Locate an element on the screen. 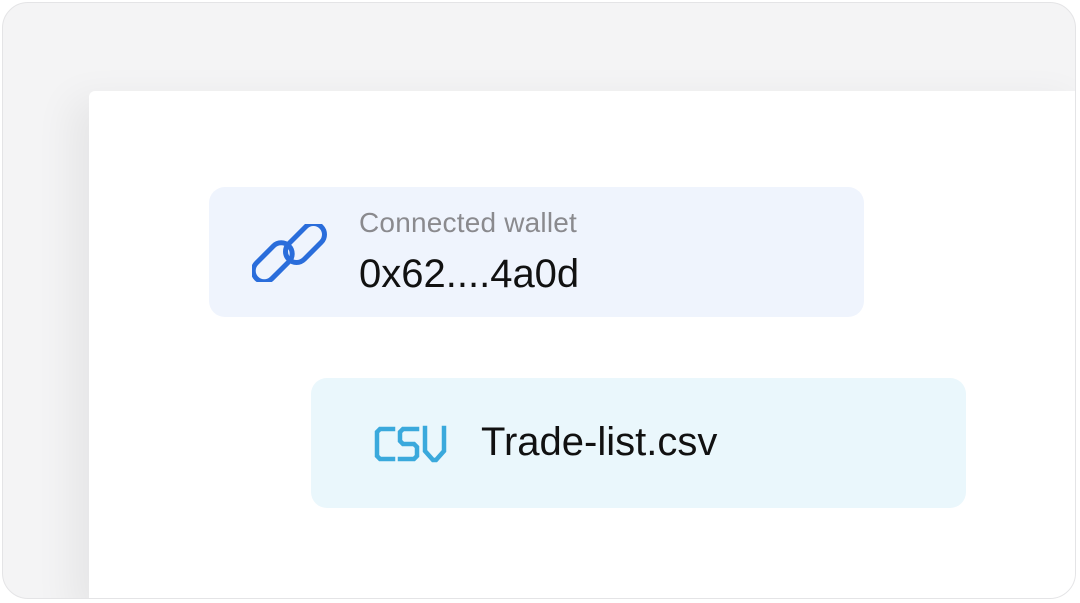  csv-icon is located at coordinates (410, 444).